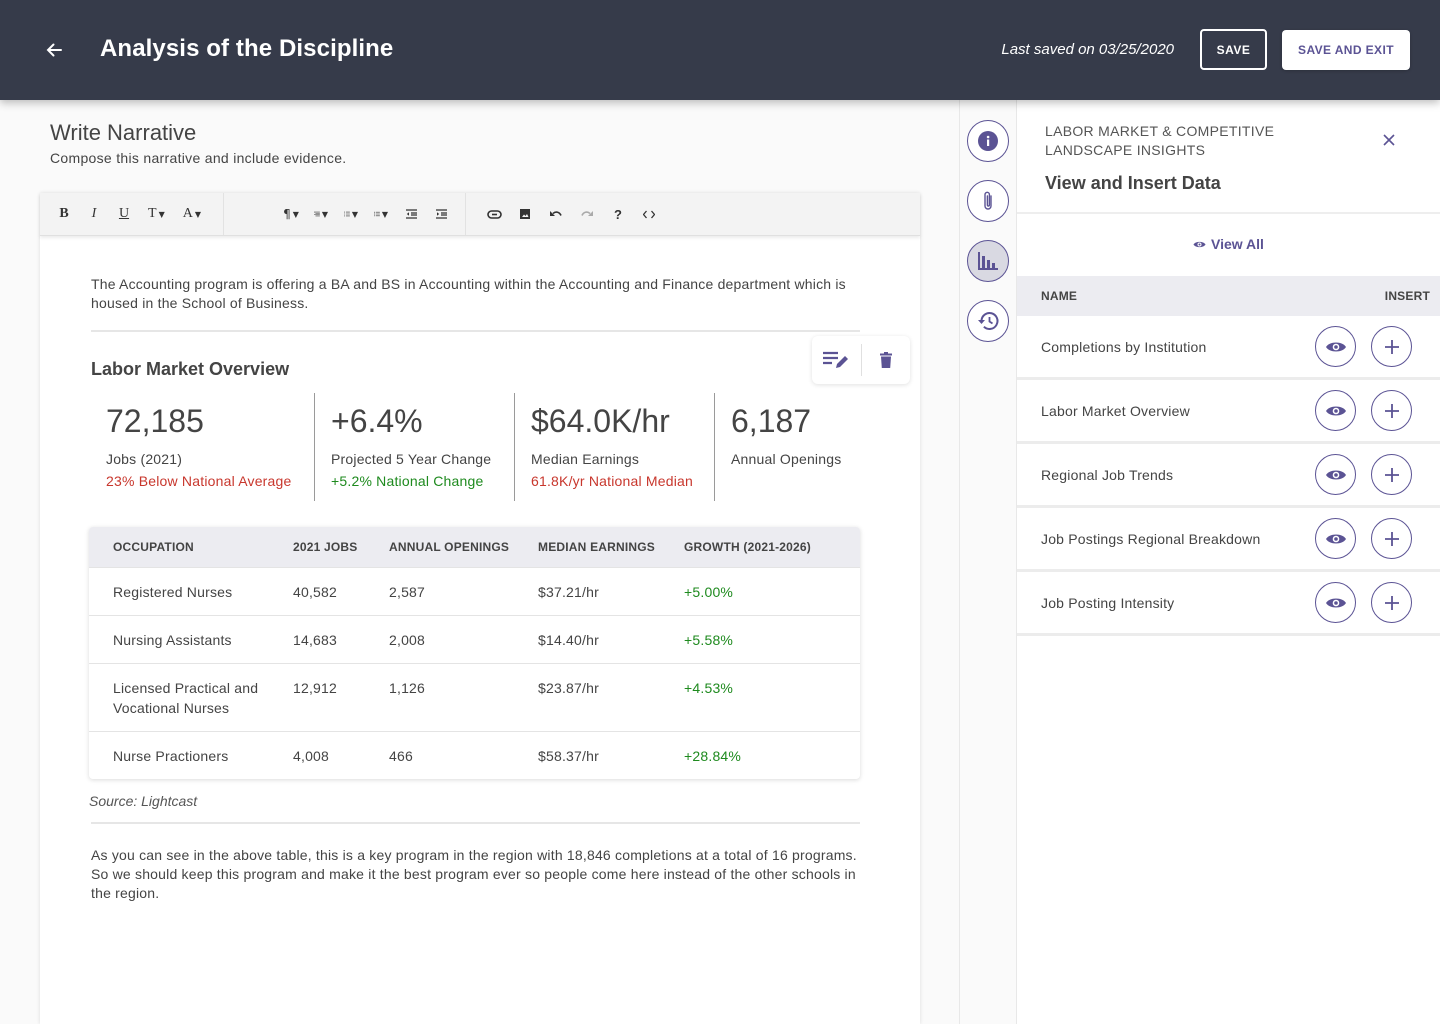  Describe the element at coordinates (441, 214) in the screenshot. I see `indent-button` at that location.